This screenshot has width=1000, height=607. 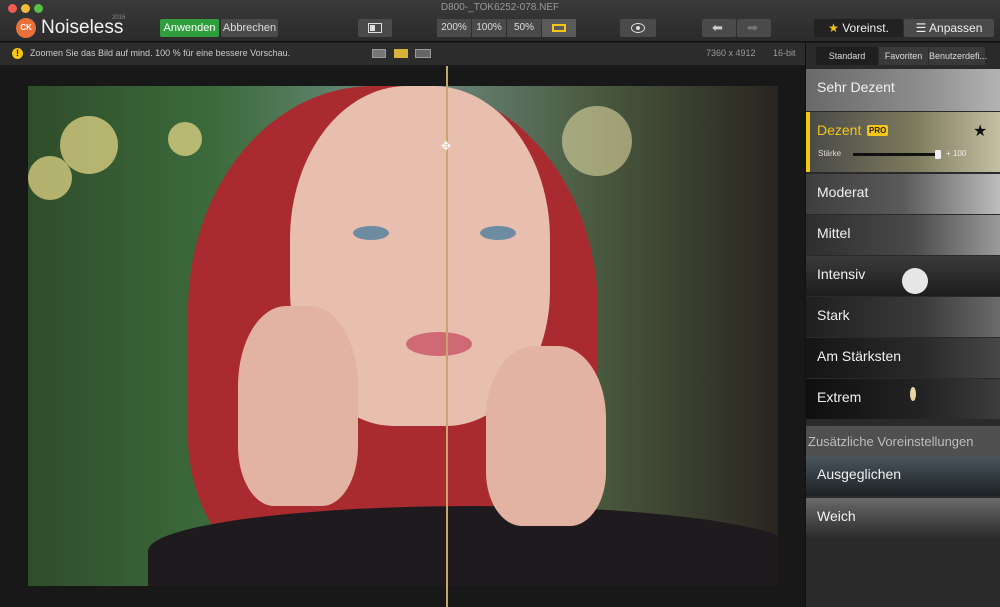 What do you see at coordinates (833, 315) in the screenshot?
I see `preset-label: Stark` at bounding box center [833, 315].